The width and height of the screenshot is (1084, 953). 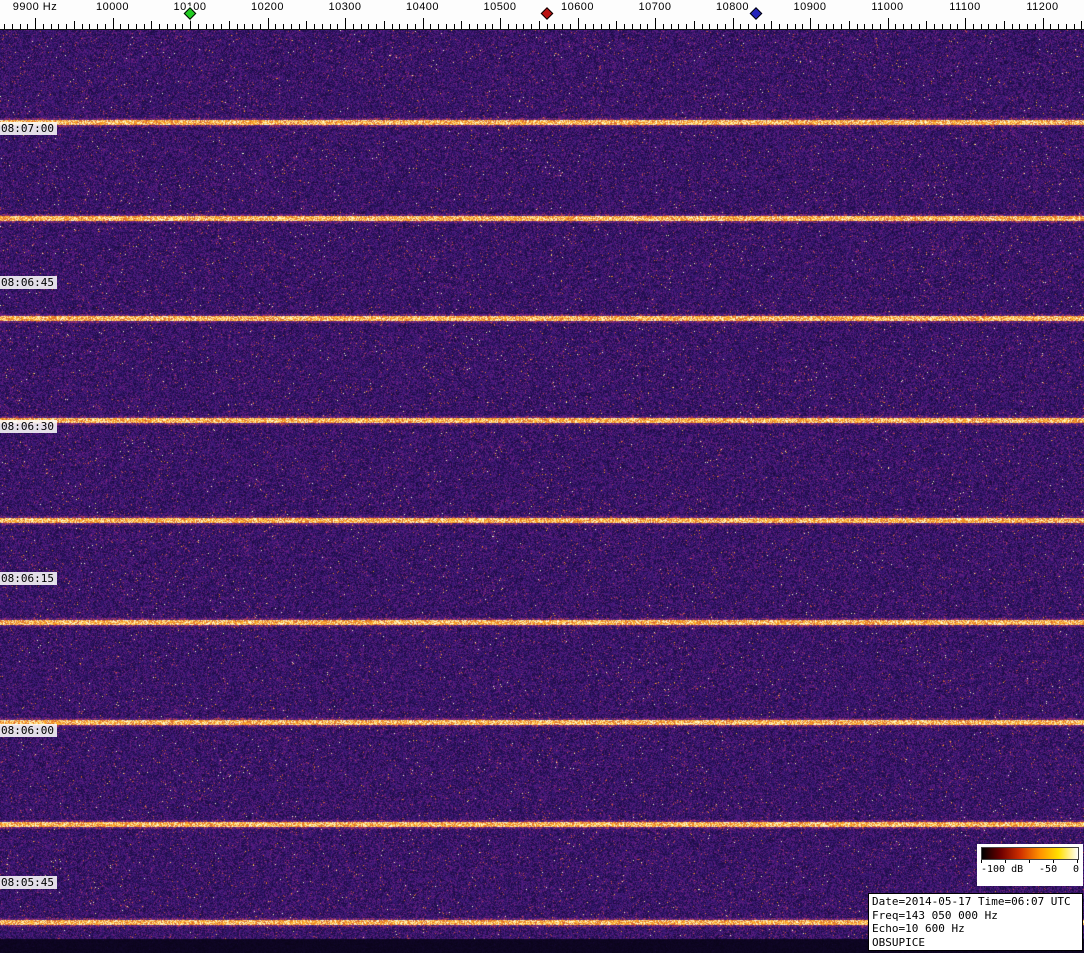 I want to click on marker-red-diamond, so click(x=546, y=13).